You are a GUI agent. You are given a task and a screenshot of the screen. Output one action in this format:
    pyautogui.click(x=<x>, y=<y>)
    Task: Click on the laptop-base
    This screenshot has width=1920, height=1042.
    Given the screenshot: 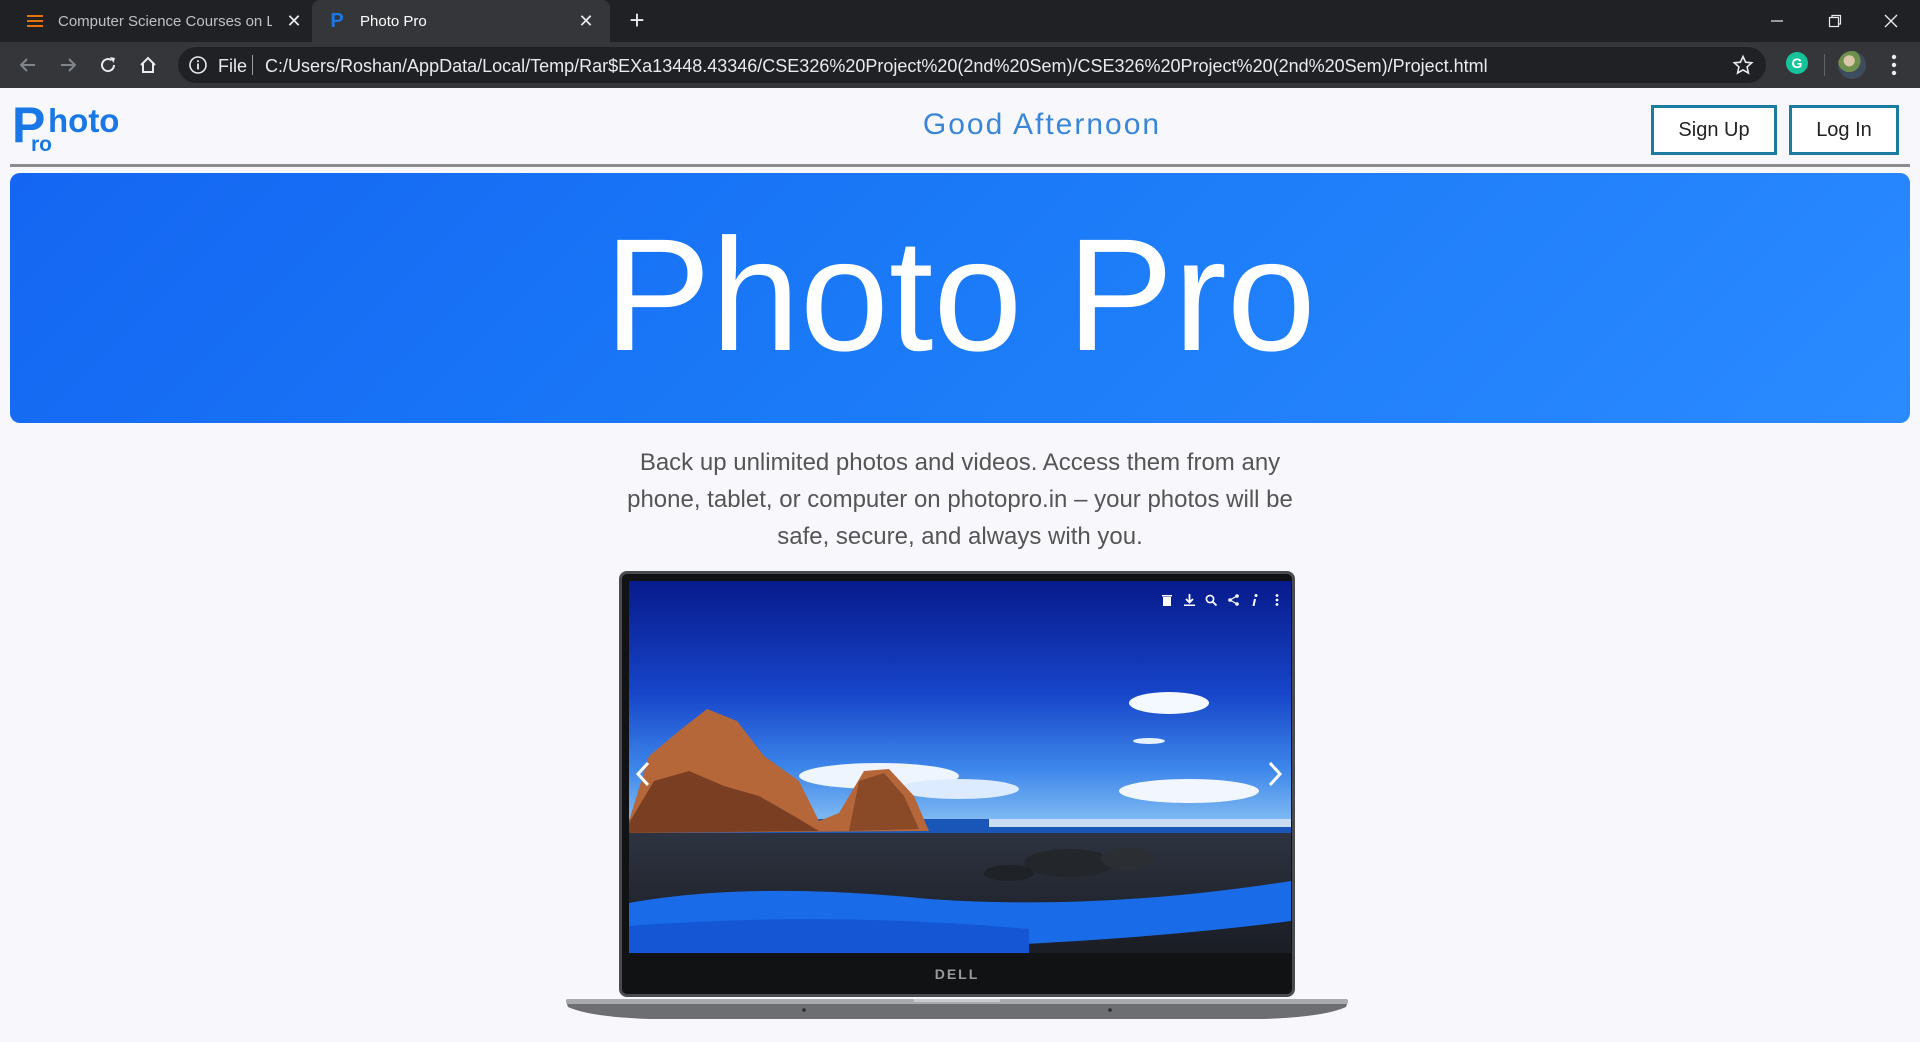 What is the action you would take?
    pyautogui.click(x=957, y=1009)
    